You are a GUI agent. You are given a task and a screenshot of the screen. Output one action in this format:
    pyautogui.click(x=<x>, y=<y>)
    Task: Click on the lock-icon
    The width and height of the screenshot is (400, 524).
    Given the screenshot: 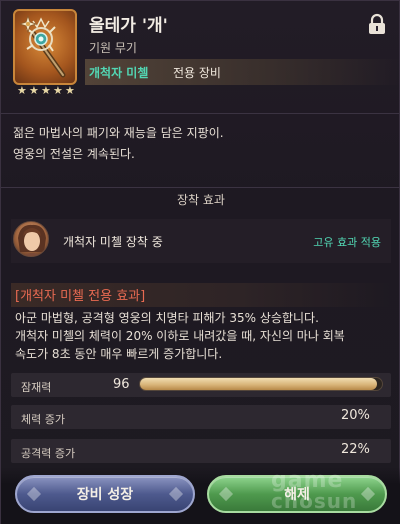 What is the action you would take?
    pyautogui.click(x=377, y=24)
    